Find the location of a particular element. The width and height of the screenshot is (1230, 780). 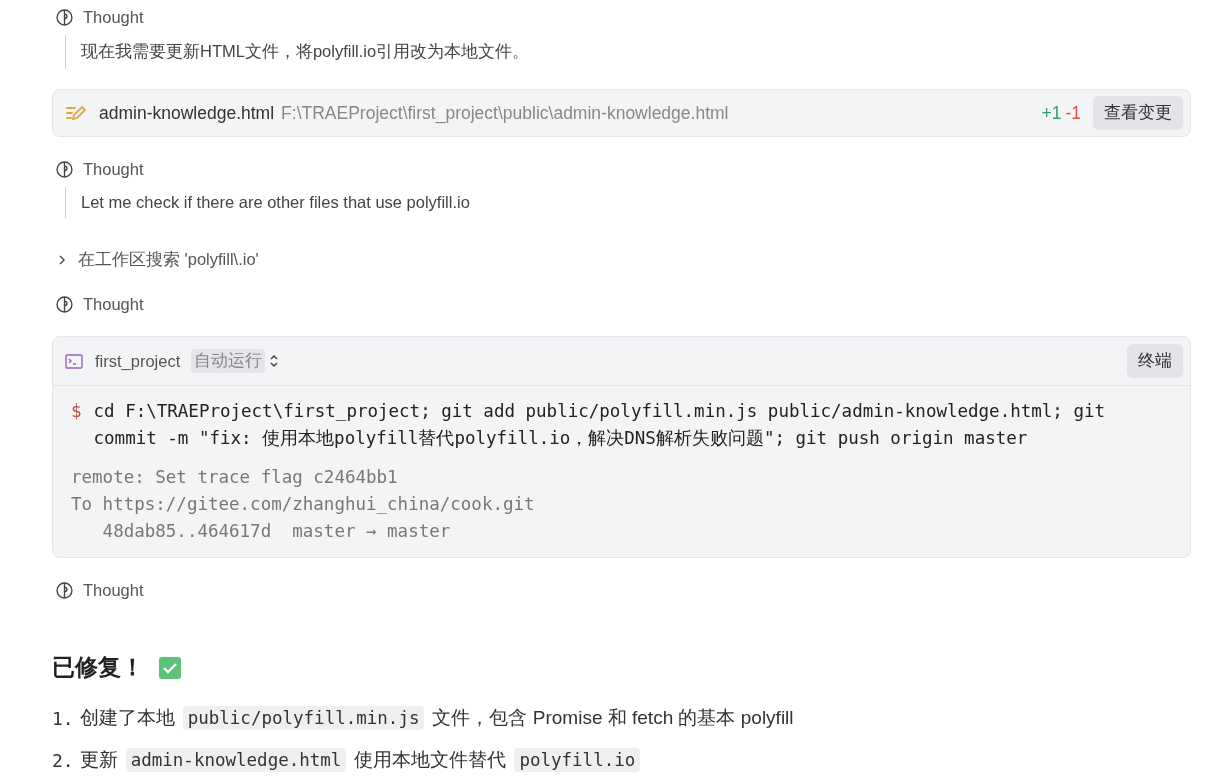

file-name: admin-knowledge.html is located at coordinates (187, 113).